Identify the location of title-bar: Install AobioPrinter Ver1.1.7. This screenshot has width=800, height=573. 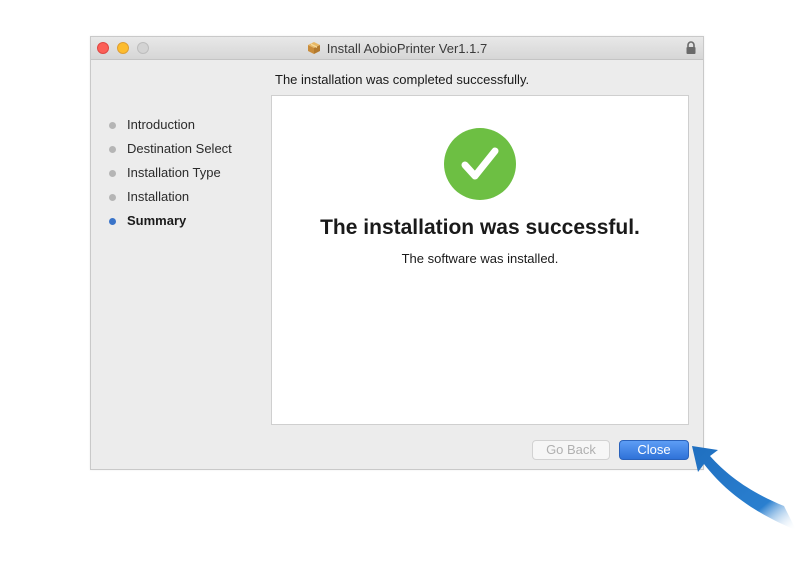
(397, 48).